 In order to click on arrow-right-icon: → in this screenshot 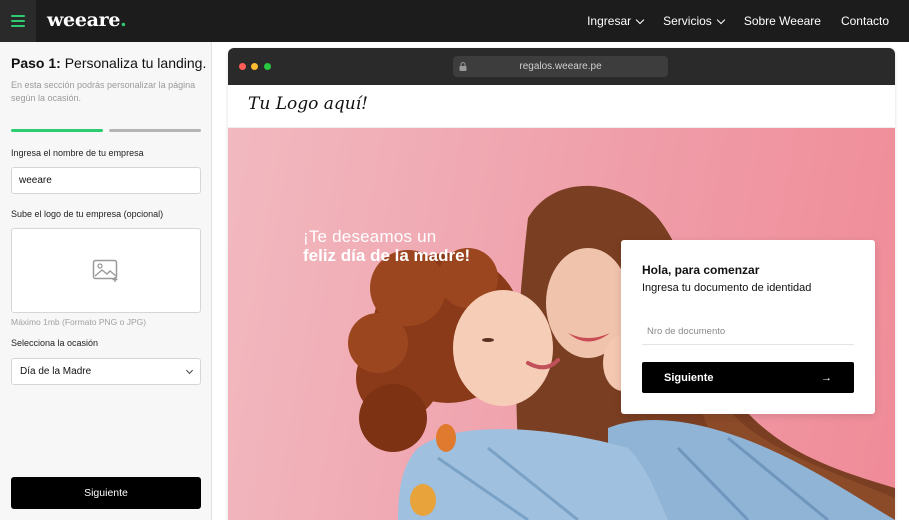, I will do `click(826, 377)`.